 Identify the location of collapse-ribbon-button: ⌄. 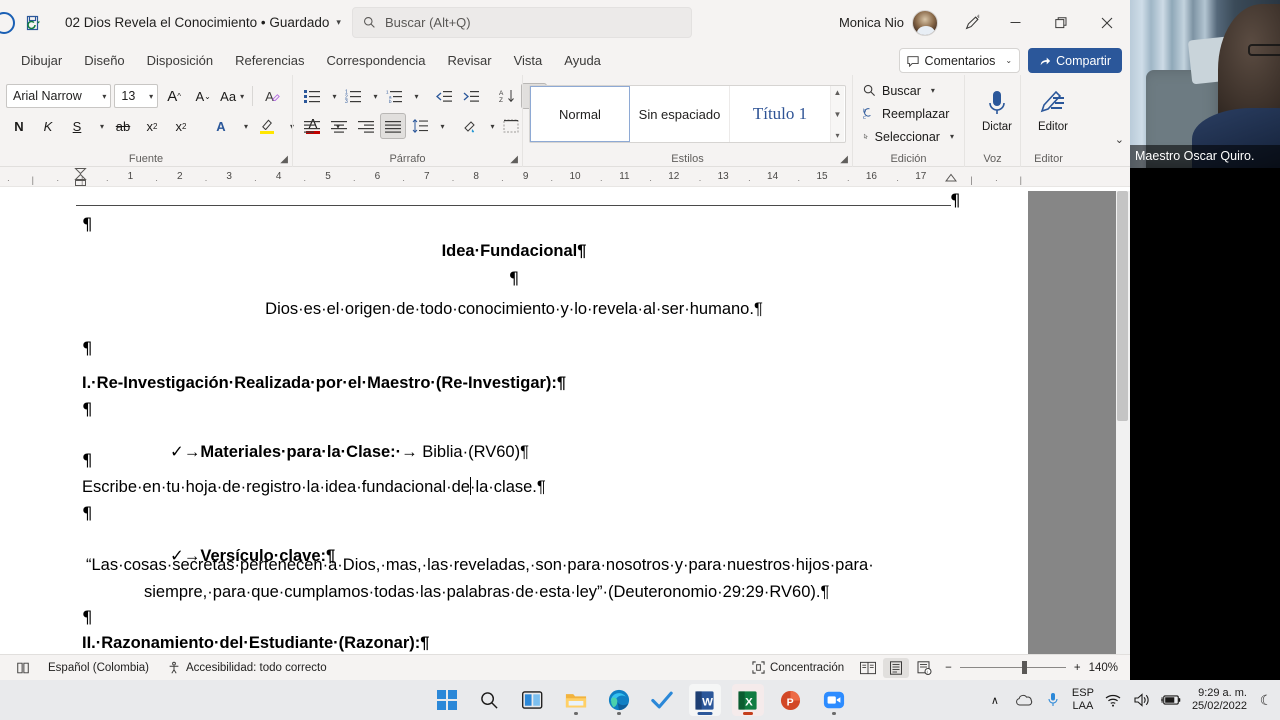
(1119, 139).